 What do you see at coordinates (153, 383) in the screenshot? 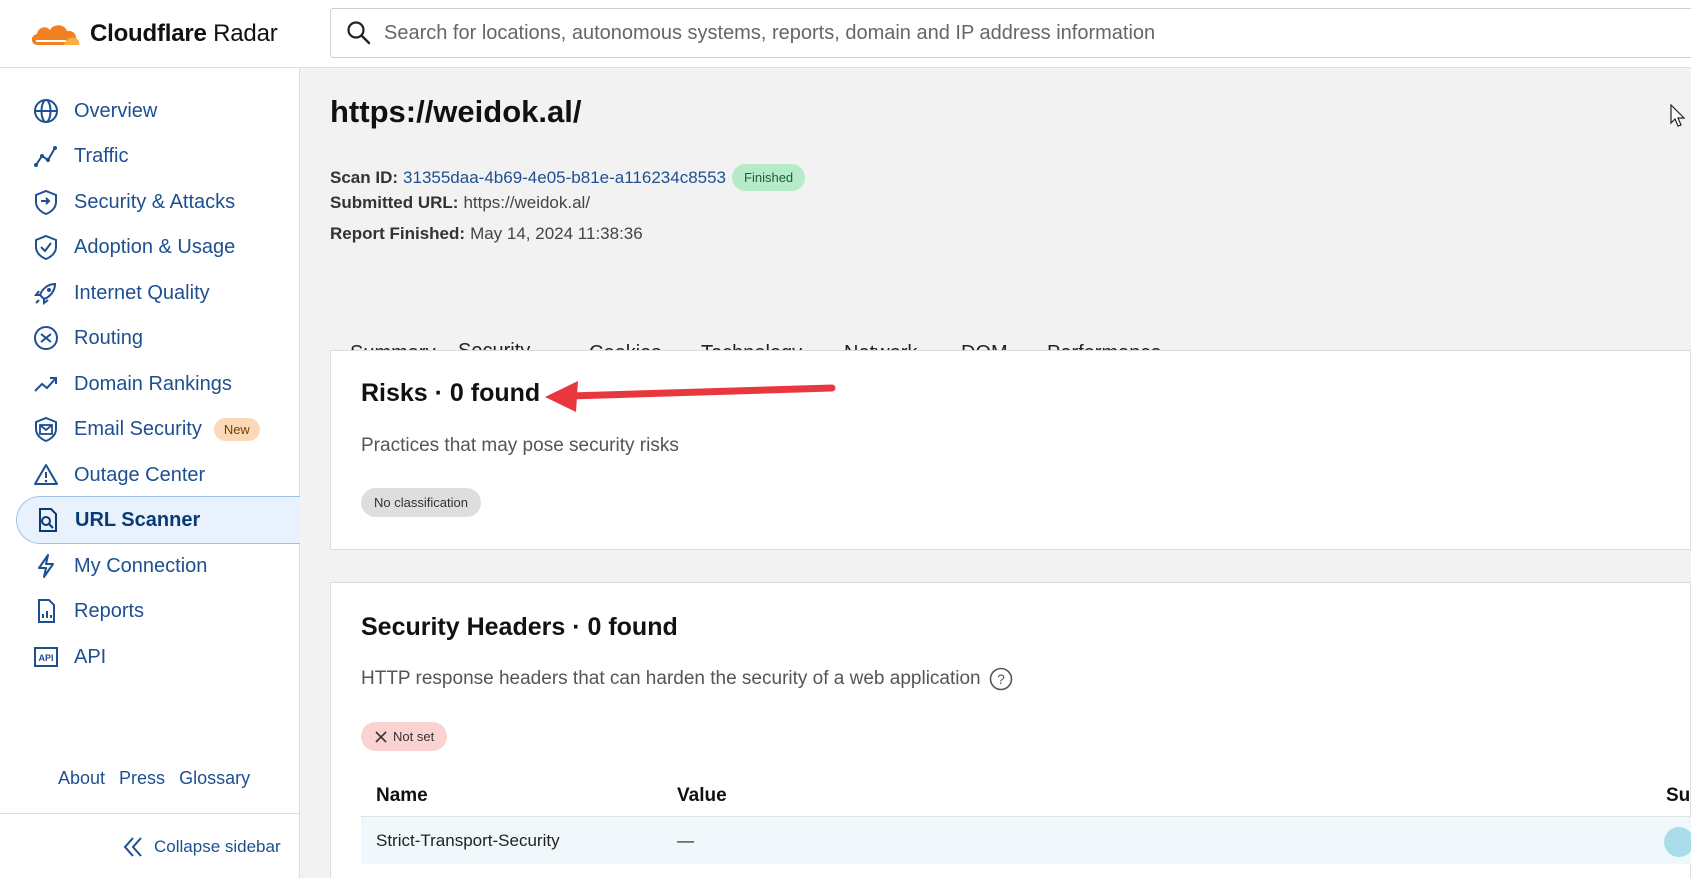
I see `sidebar-item-label: Domain Rankings` at bounding box center [153, 383].